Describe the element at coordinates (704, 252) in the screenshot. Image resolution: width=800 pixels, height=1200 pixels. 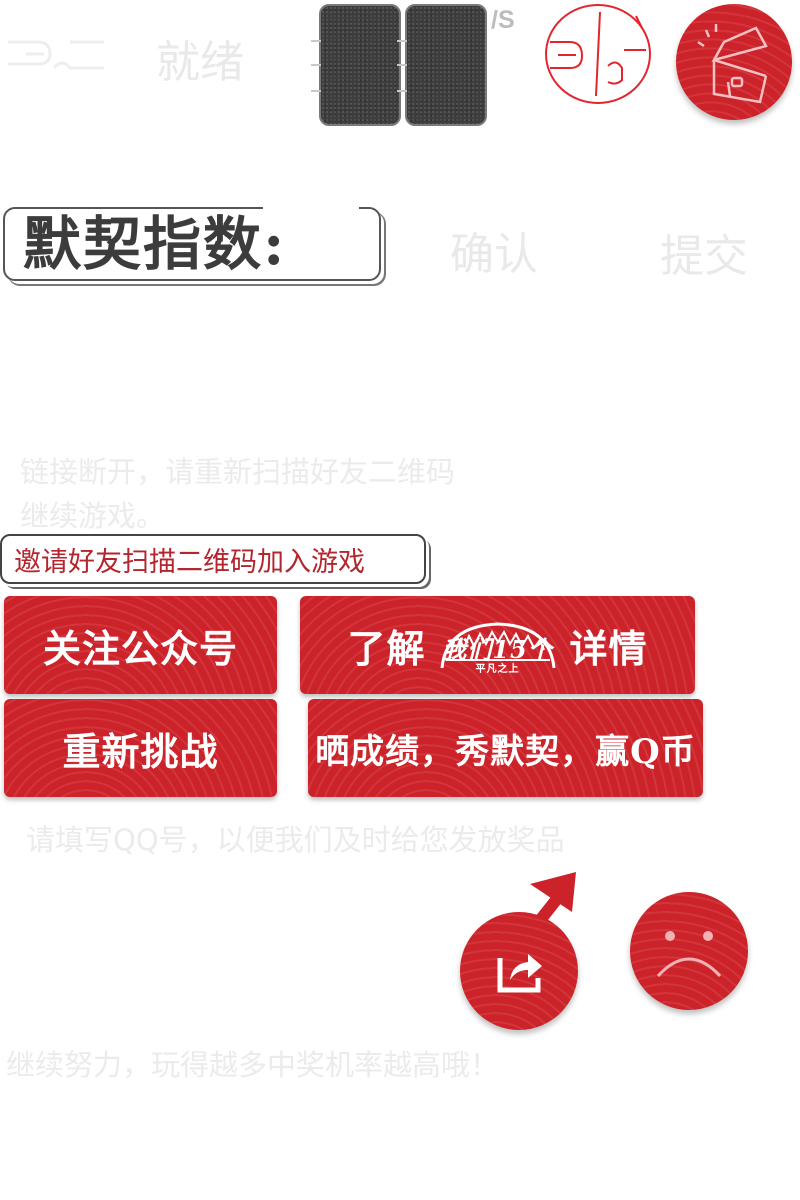
I see `submit-button: 提交` at that location.